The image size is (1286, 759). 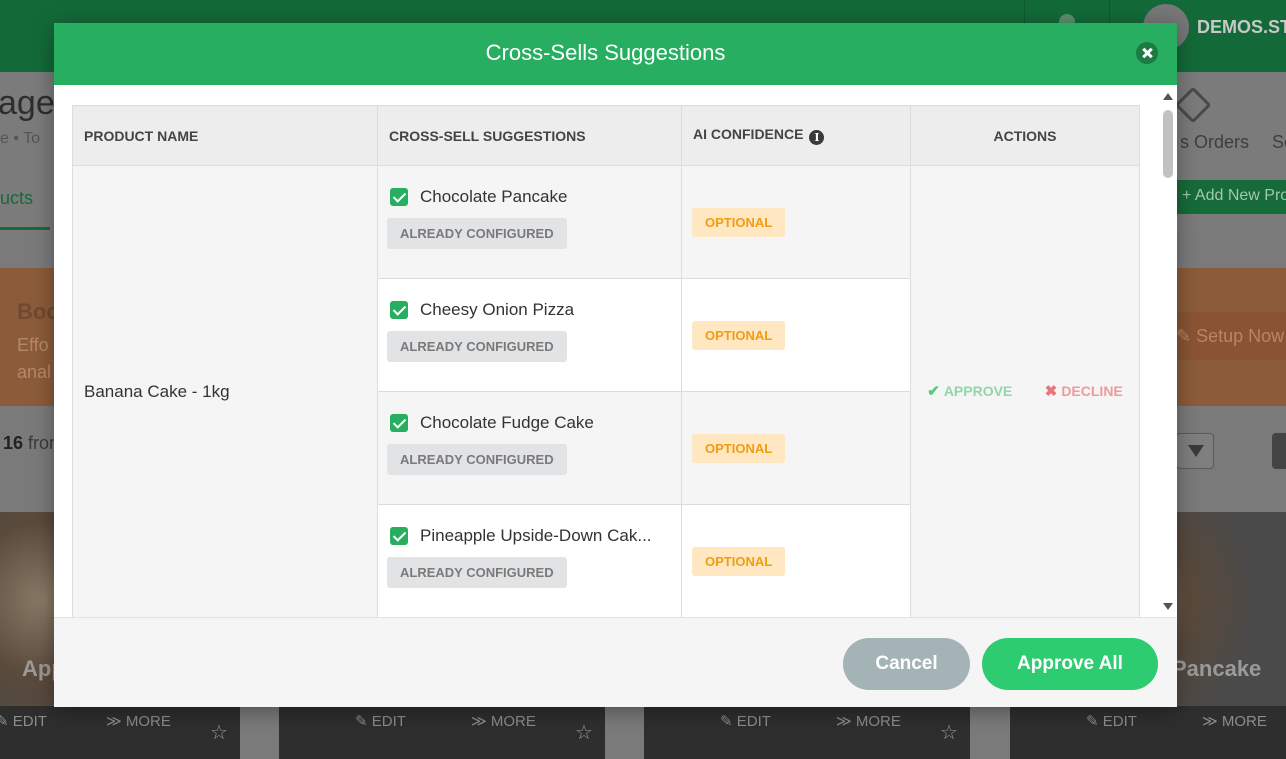 What do you see at coordinates (27, 103) in the screenshot?
I see `page-title: age` at bounding box center [27, 103].